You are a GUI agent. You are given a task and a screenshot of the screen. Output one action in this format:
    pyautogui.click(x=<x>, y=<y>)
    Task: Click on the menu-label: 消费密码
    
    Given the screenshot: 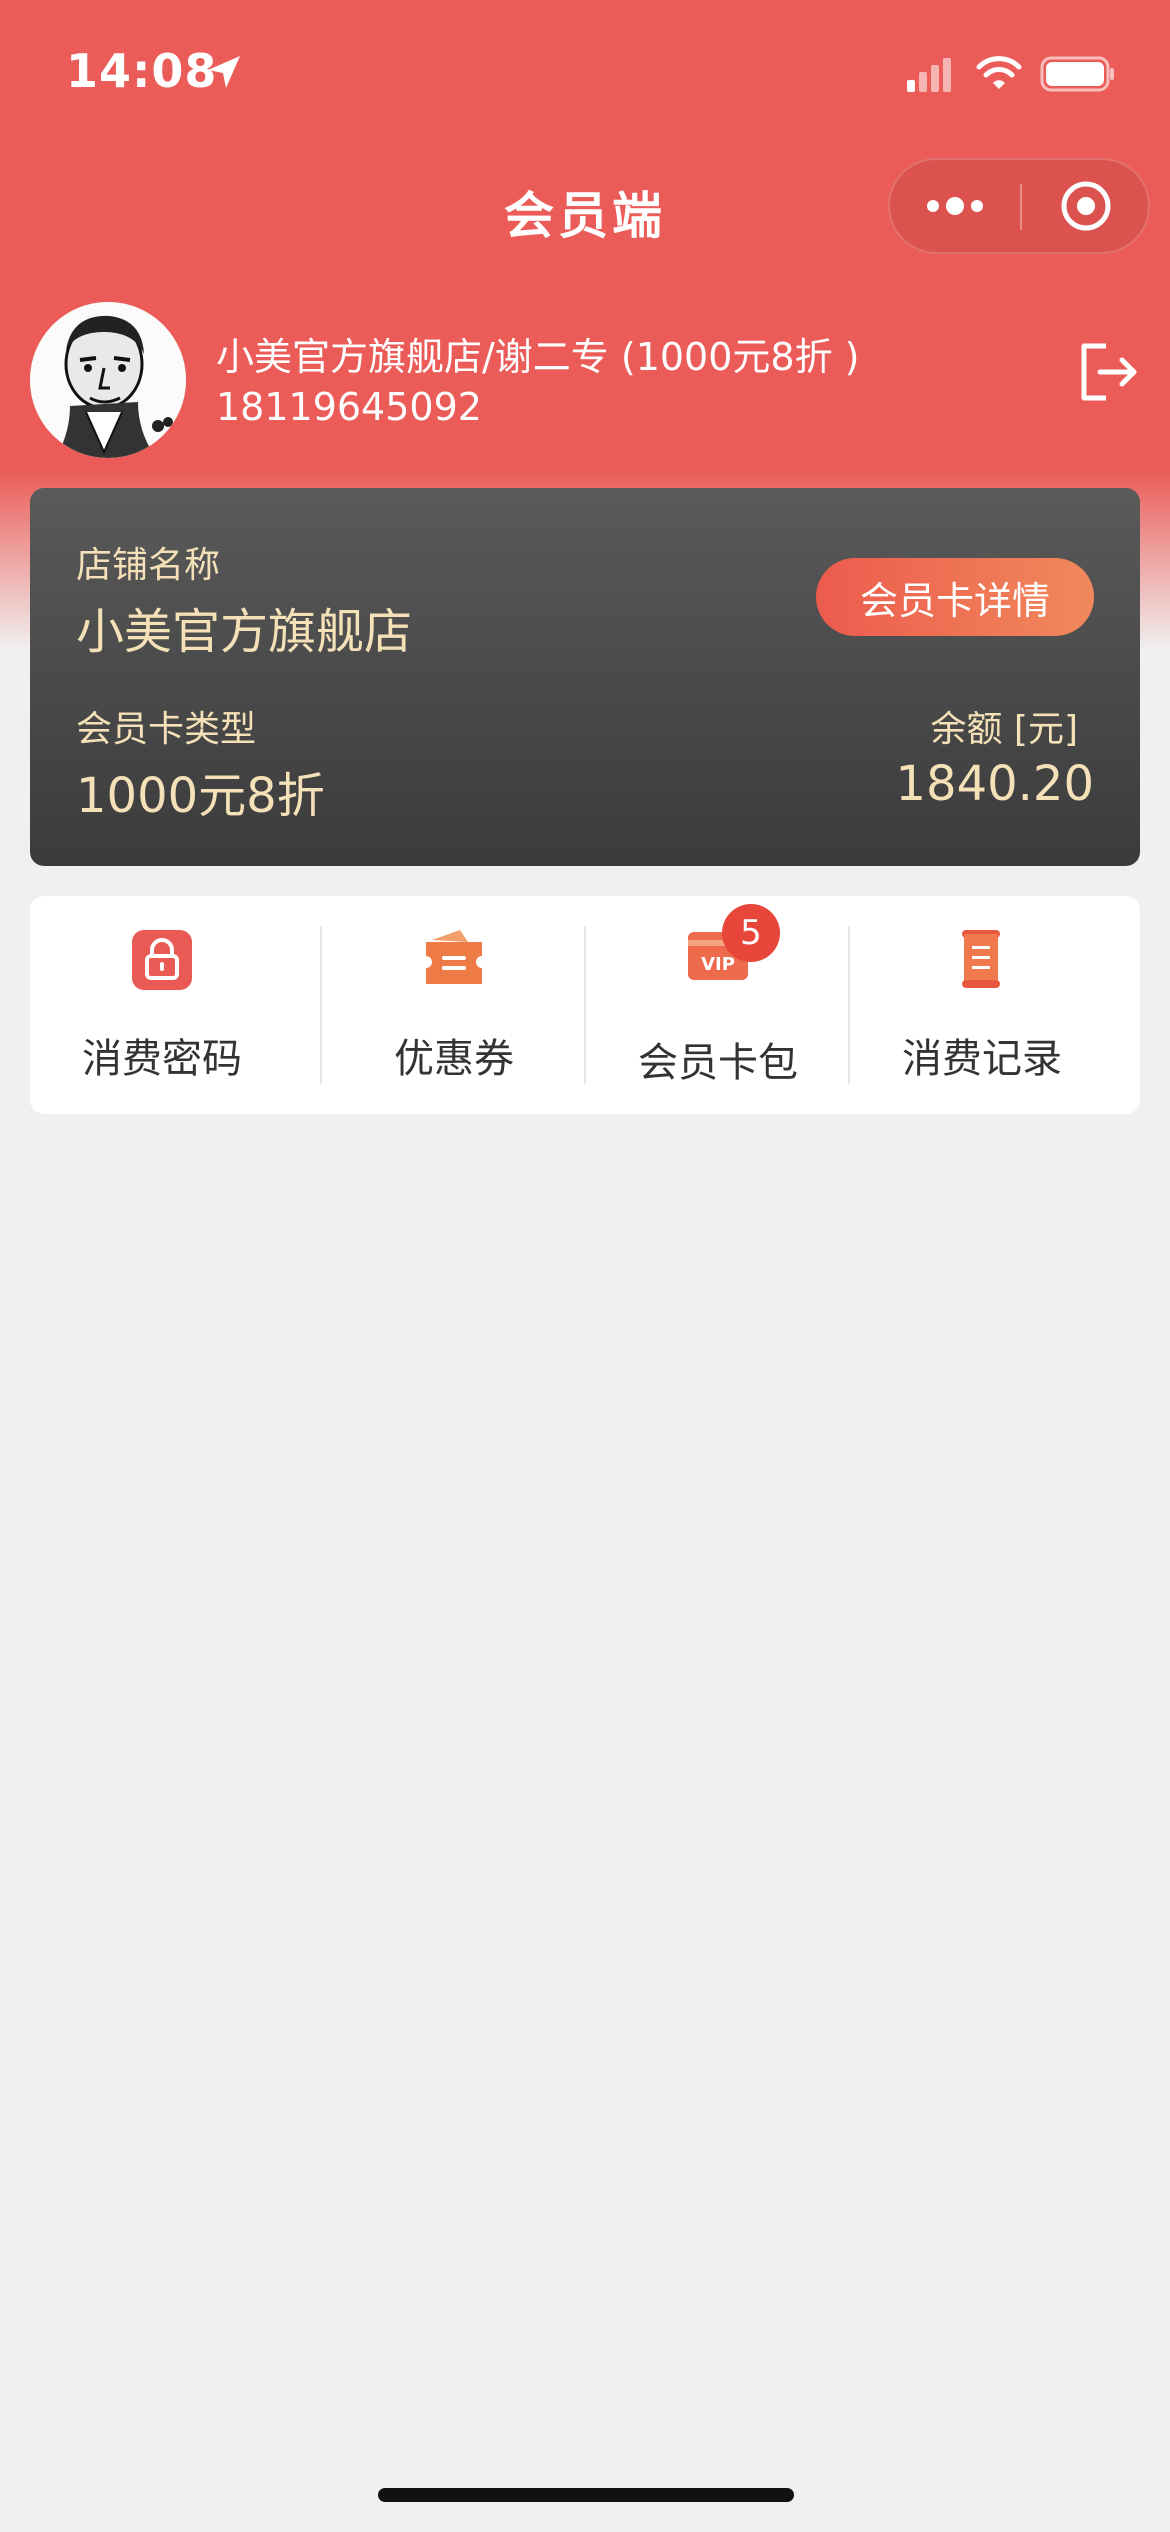 What is the action you would take?
    pyautogui.click(x=162, y=1059)
    